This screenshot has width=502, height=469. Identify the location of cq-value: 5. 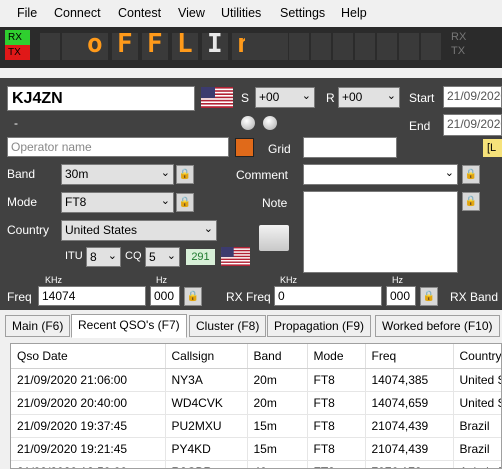
(152, 257).